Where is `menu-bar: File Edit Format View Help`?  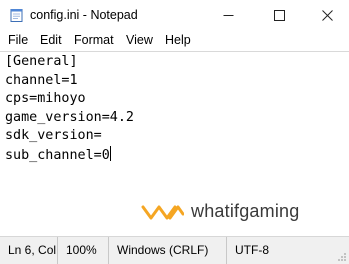
menu-bar: File Edit Format View Help is located at coordinates (174, 40).